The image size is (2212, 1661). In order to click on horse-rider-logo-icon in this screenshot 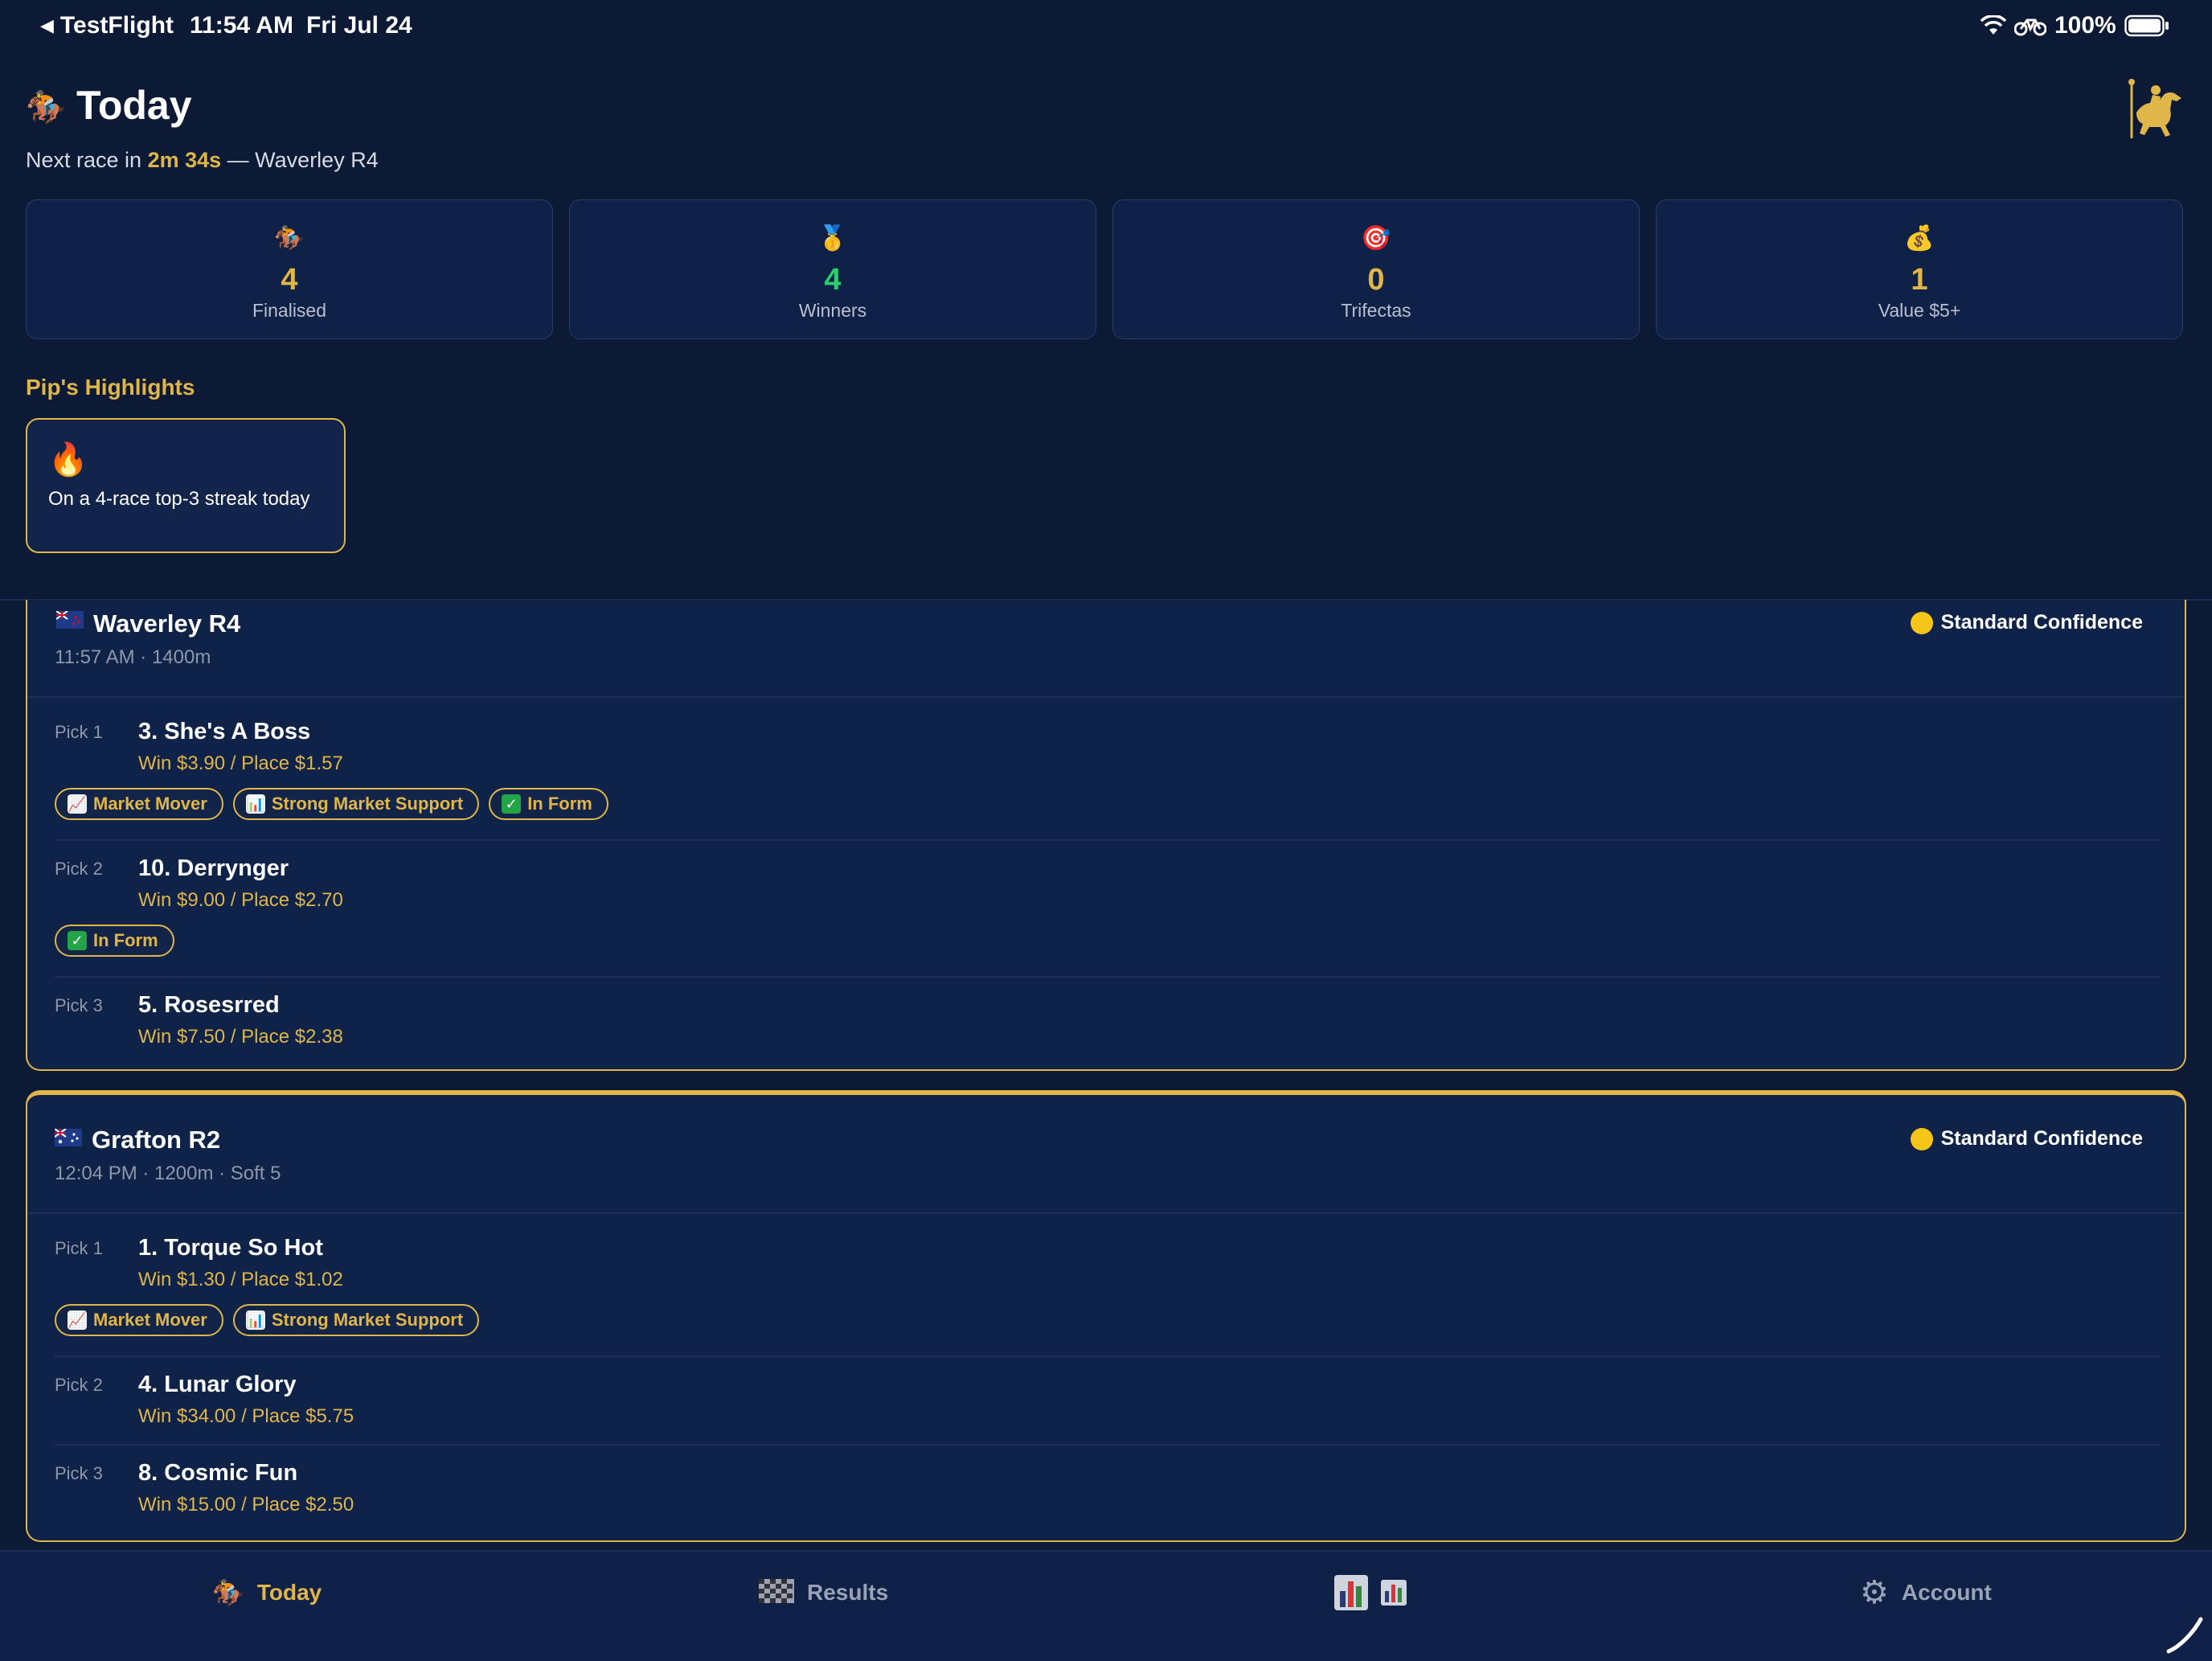, I will do `click(2154, 109)`.